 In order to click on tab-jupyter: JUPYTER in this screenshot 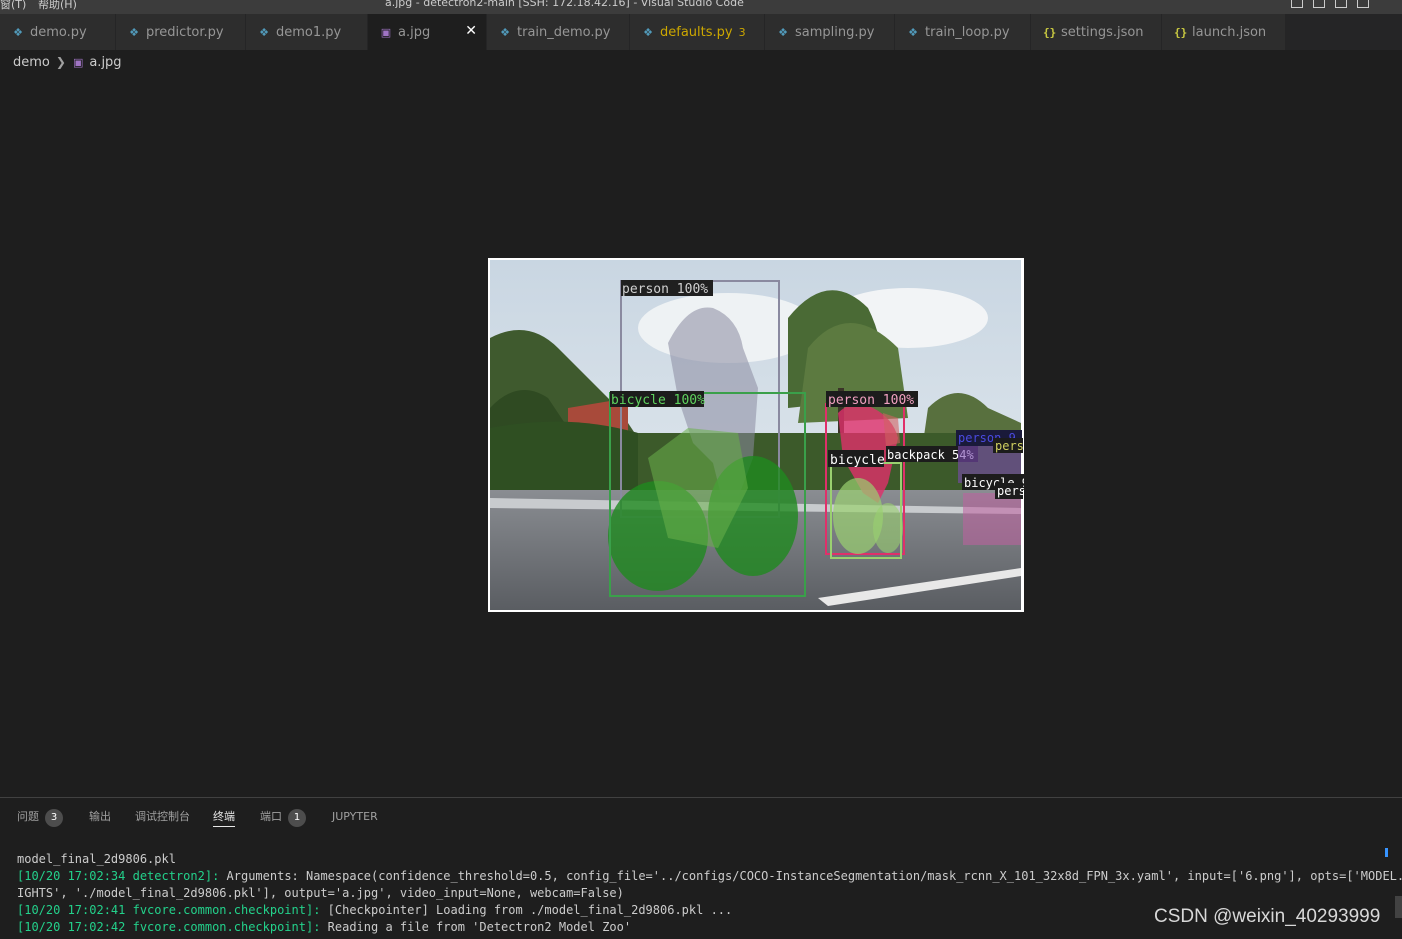, I will do `click(355, 817)`.